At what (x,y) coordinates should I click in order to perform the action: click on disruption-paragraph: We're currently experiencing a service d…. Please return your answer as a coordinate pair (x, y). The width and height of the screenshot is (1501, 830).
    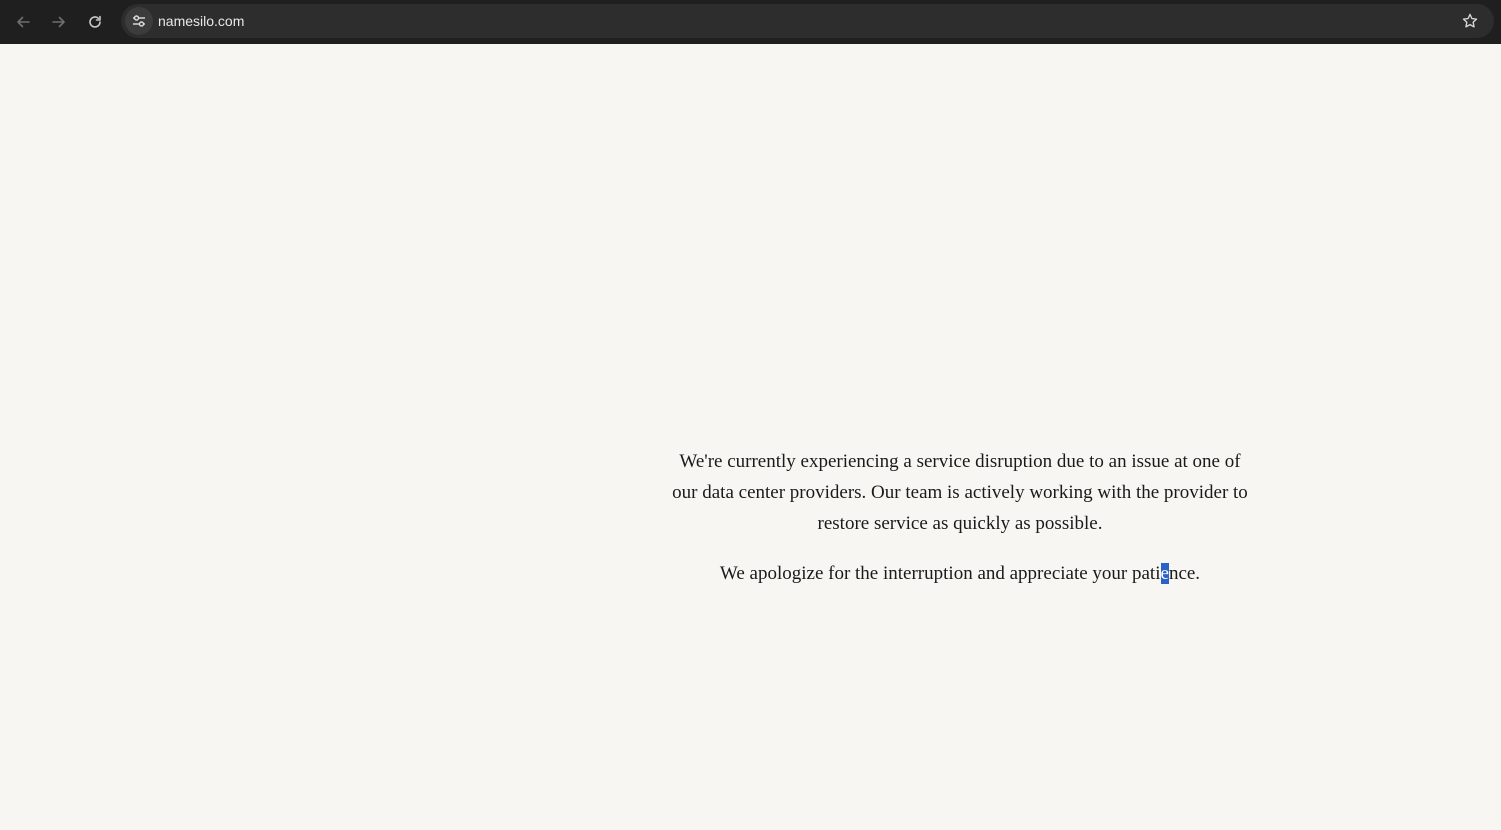
    Looking at the image, I should click on (960, 492).